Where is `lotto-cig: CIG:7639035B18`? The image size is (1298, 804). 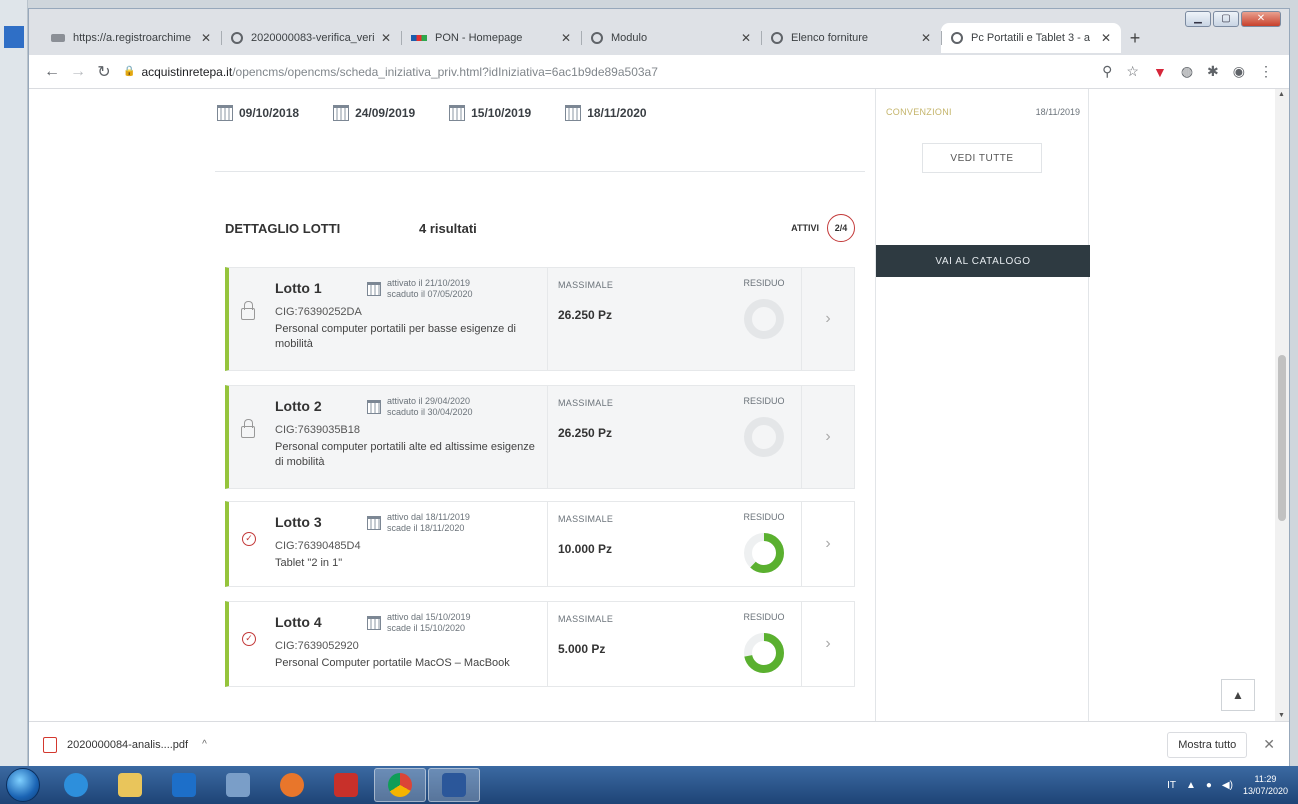 lotto-cig: CIG:7639035B18 is located at coordinates (318, 430).